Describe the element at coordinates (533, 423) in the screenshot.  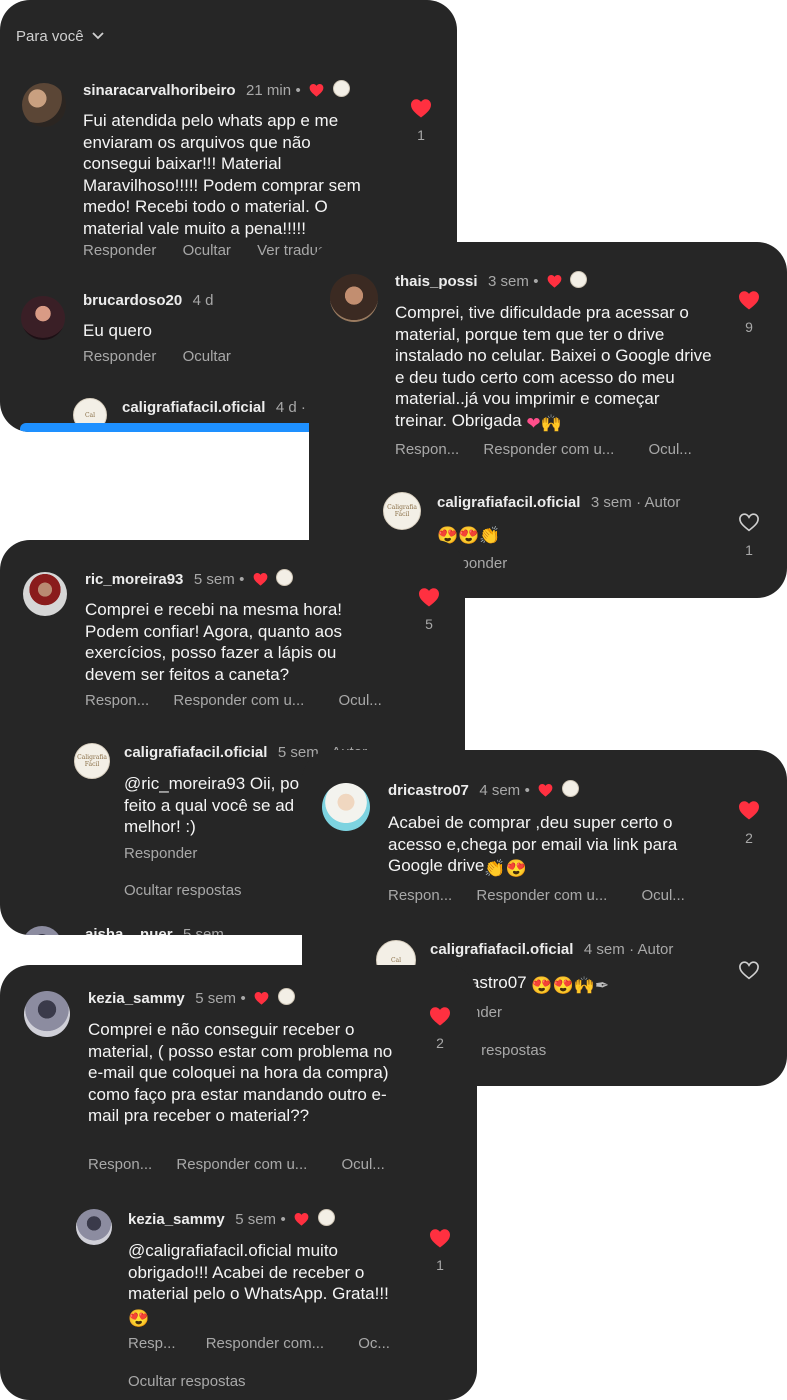
I see `heart-emoji-icon: ❤` at that location.